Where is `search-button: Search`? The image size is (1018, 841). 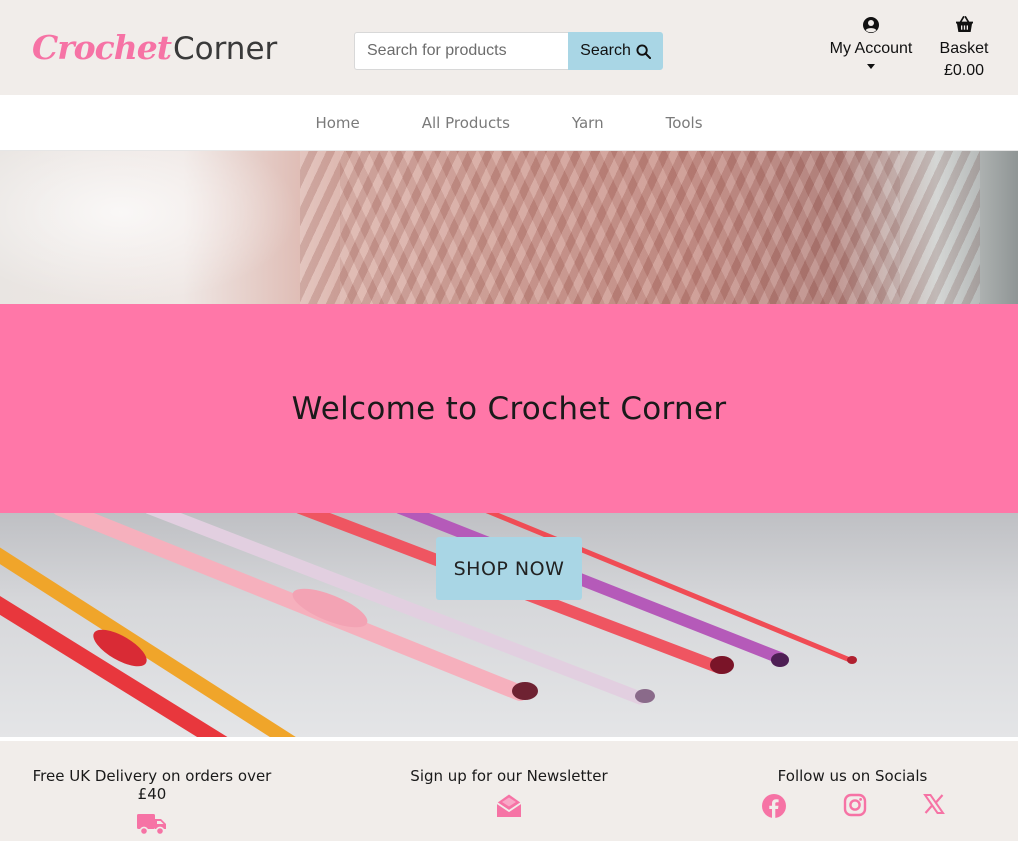
search-button: Search is located at coordinates (615, 51).